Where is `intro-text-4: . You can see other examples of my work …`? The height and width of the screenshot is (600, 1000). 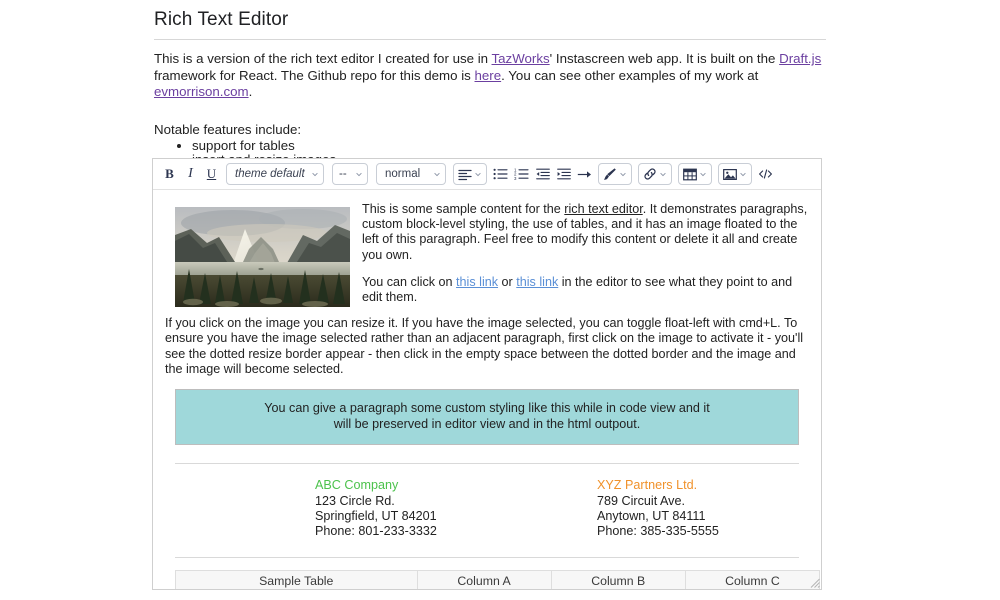 intro-text-4: . You can see other examples of my work … is located at coordinates (630, 75).